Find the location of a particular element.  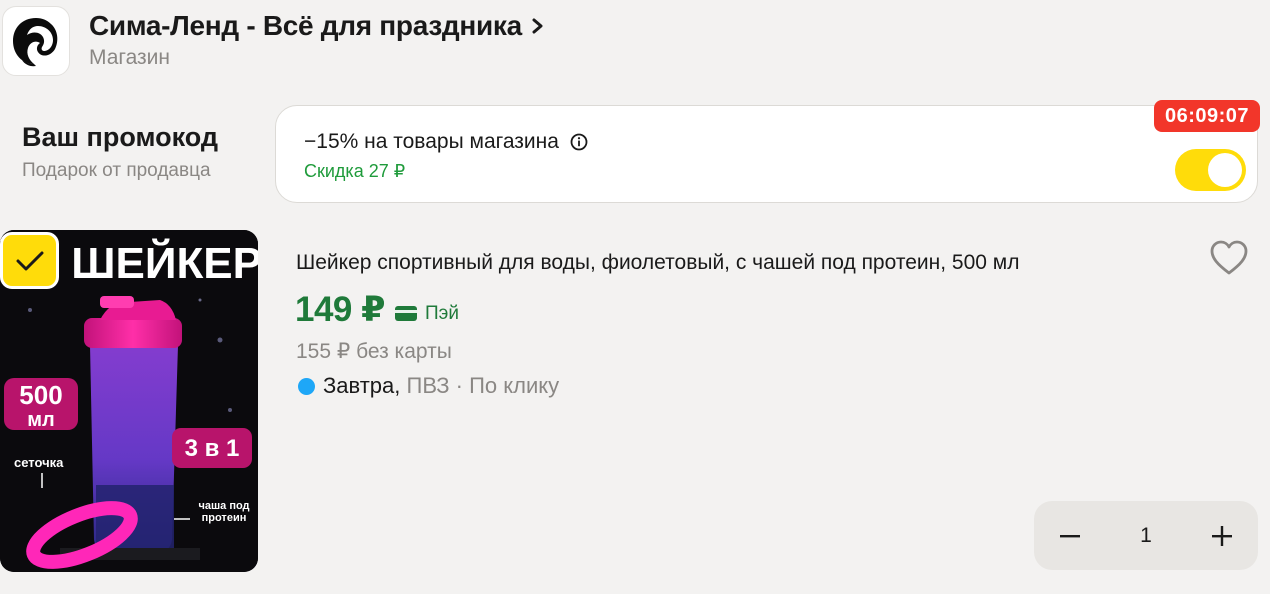

old-price: 155 ₽ без карты is located at coordinates (374, 351).